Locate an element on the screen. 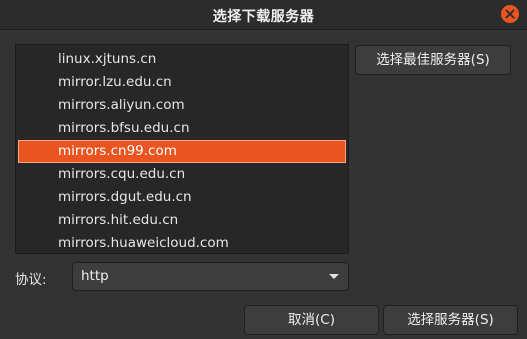 This screenshot has width=527, height=339. protocol-label: 协议: is located at coordinates (31, 280).